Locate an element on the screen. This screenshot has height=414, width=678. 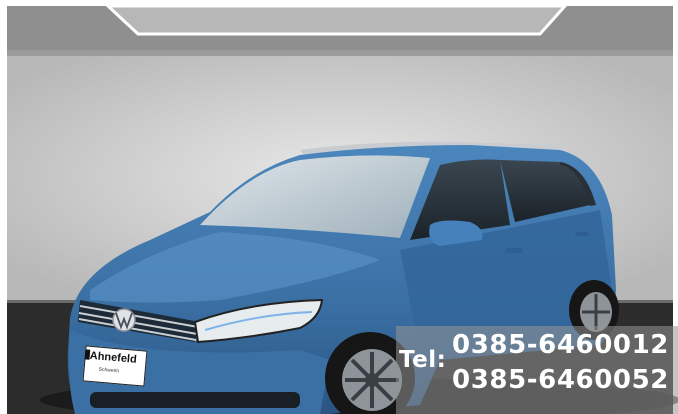
dealer-plate: Ahnefeld Schwerin is located at coordinates (115, 366).